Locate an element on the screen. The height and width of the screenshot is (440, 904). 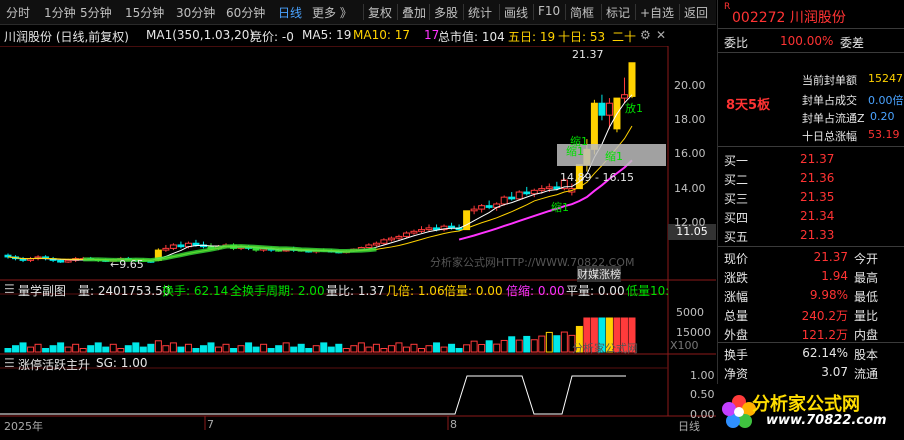
period-tab-5: 60分钟 is located at coordinates (245, 12).